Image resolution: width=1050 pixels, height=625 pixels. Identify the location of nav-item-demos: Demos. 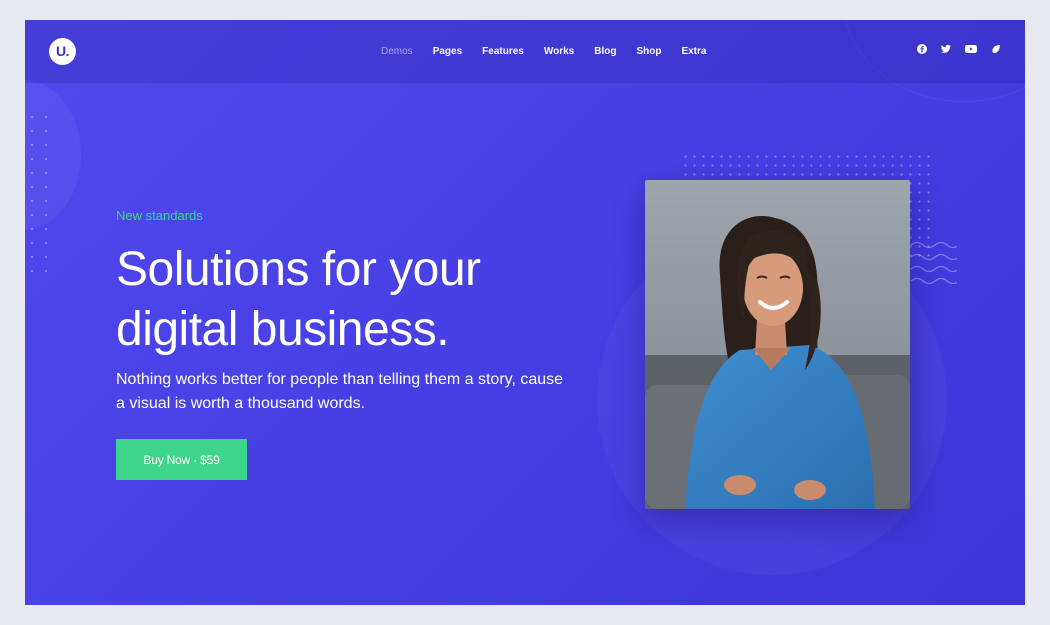
(397, 51).